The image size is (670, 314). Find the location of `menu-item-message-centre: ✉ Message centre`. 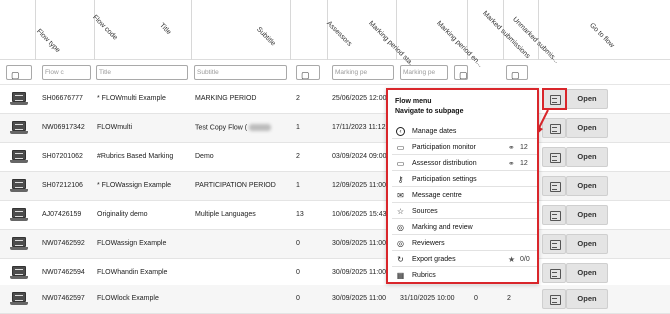

menu-item-message-centre: ✉ Message centre is located at coordinates (464, 195).